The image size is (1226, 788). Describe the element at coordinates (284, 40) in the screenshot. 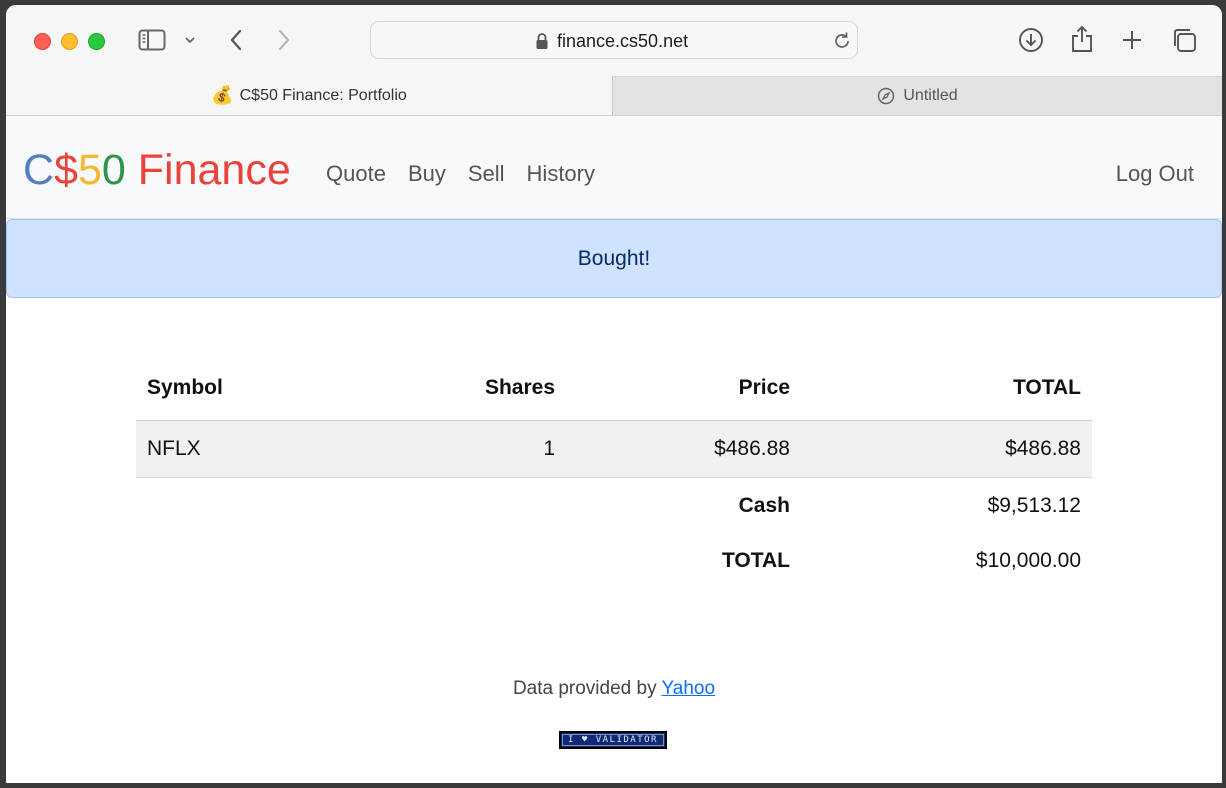

I see `forward-icon` at that location.